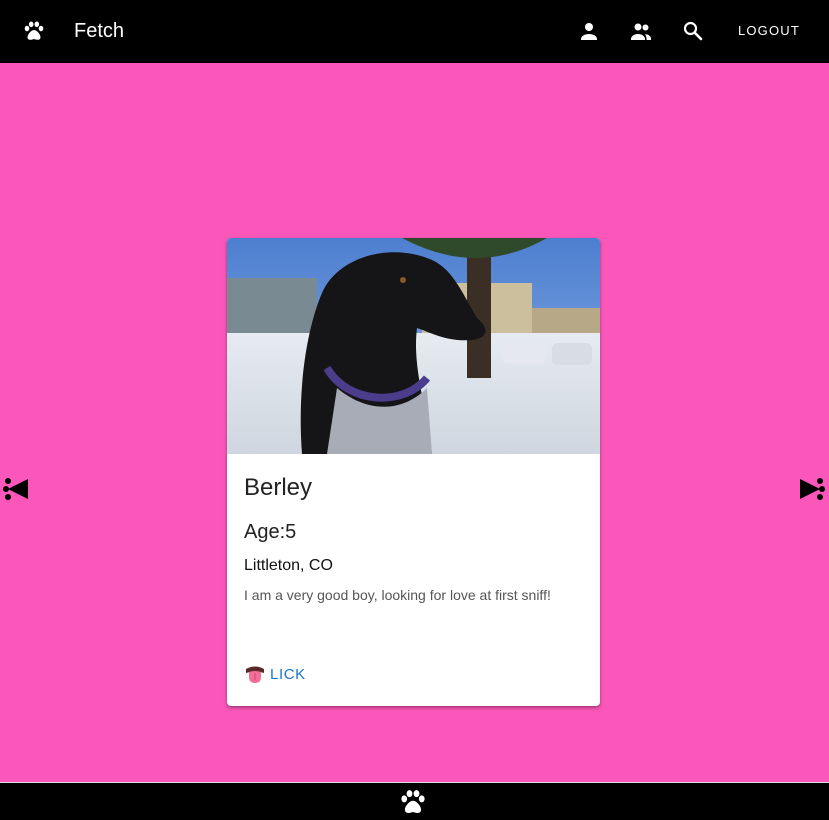  What do you see at coordinates (278, 487) in the screenshot?
I see `profile-name: Berley` at bounding box center [278, 487].